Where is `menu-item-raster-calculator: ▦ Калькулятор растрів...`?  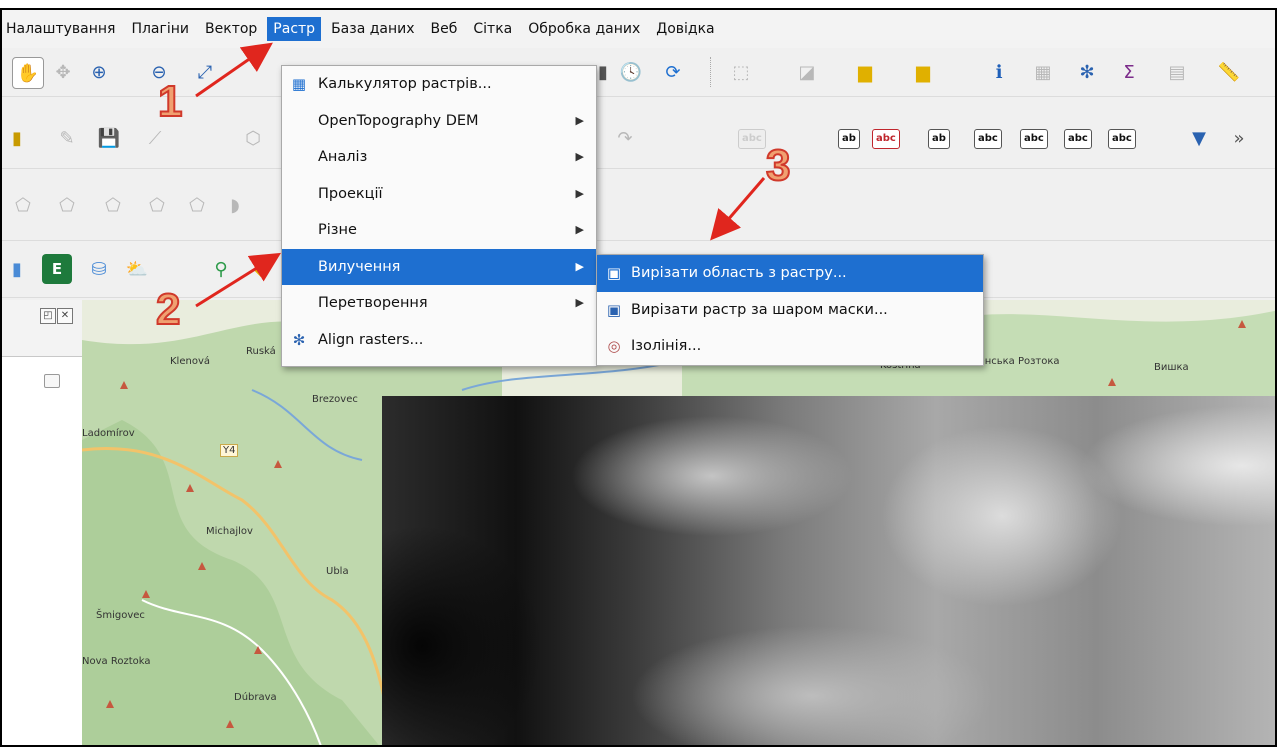 menu-item-raster-calculator: ▦ Калькулятор растрів... is located at coordinates (439, 84).